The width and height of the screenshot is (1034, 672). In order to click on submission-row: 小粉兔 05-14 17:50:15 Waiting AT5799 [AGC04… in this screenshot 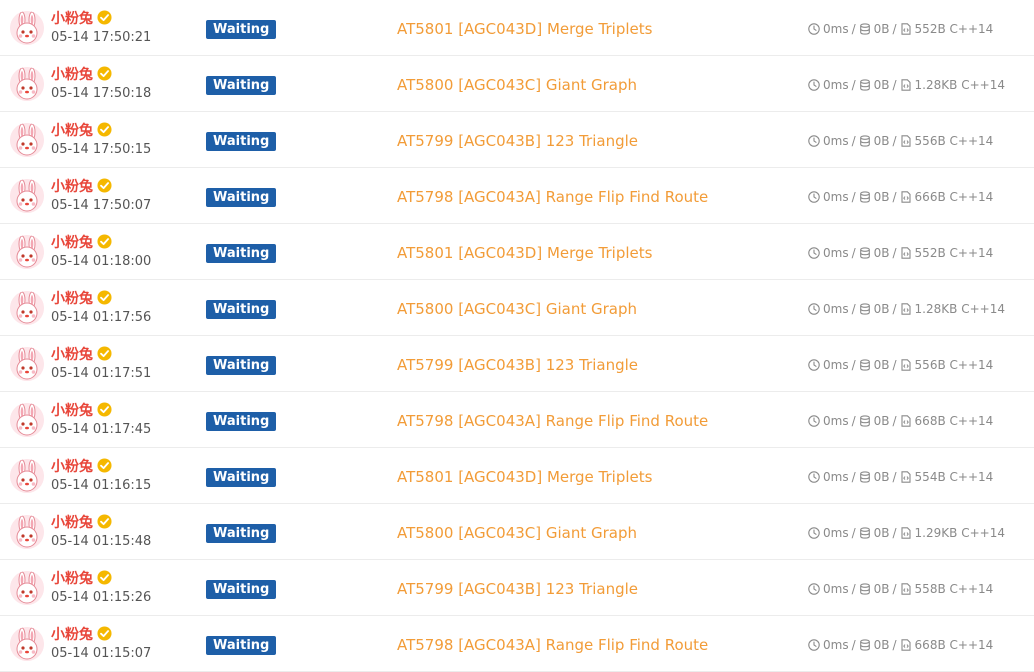, I will do `click(517, 140)`.